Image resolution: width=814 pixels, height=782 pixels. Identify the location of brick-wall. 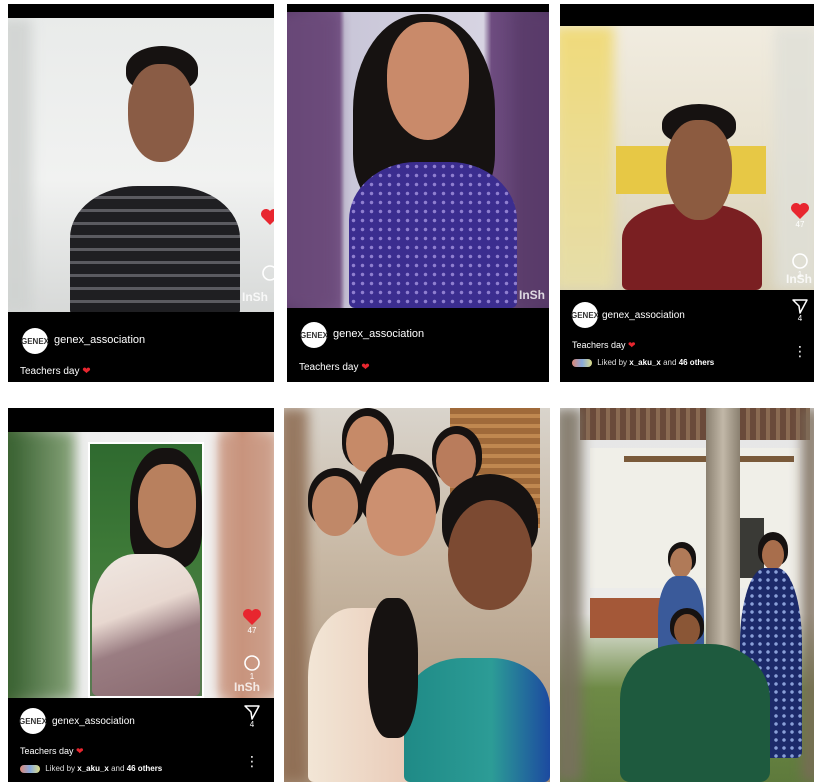
(625, 618).